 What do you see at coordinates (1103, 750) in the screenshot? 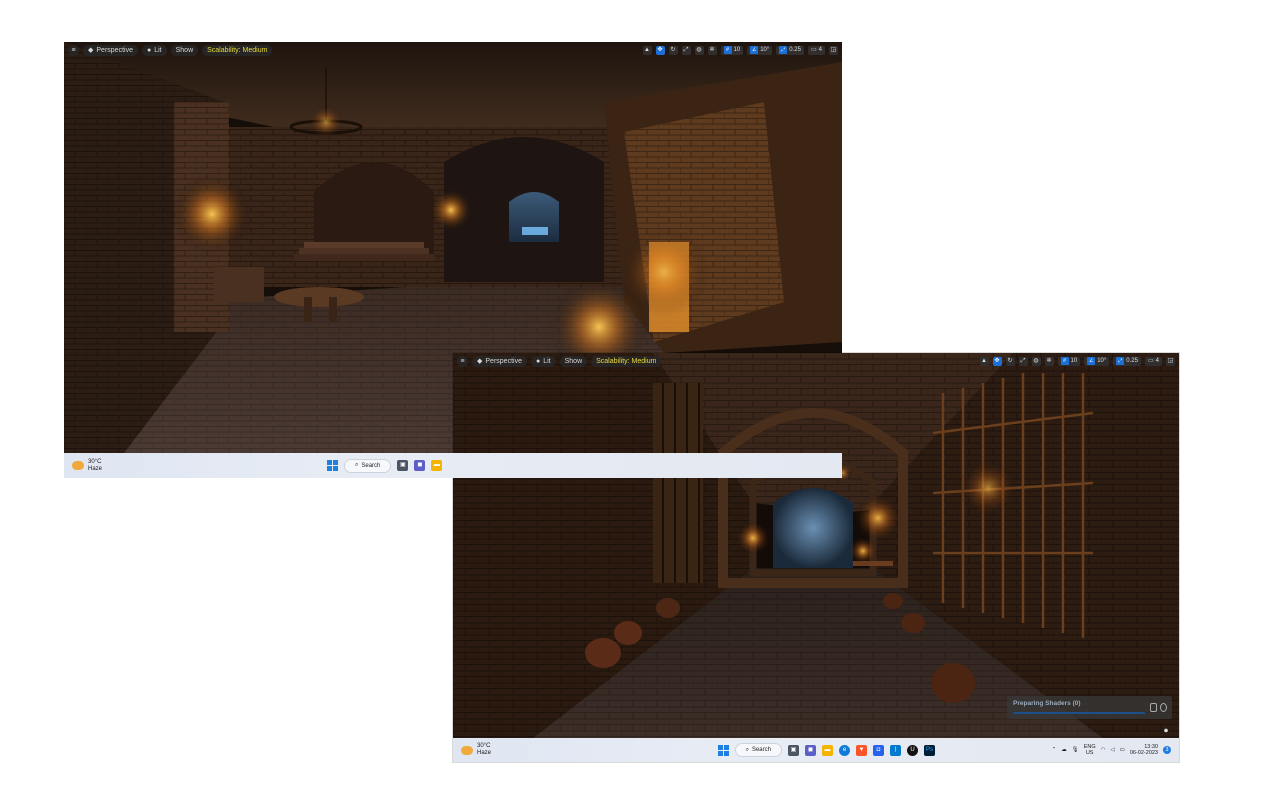
I see `wifi-icon: ◠` at bounding box center [1103, 750].